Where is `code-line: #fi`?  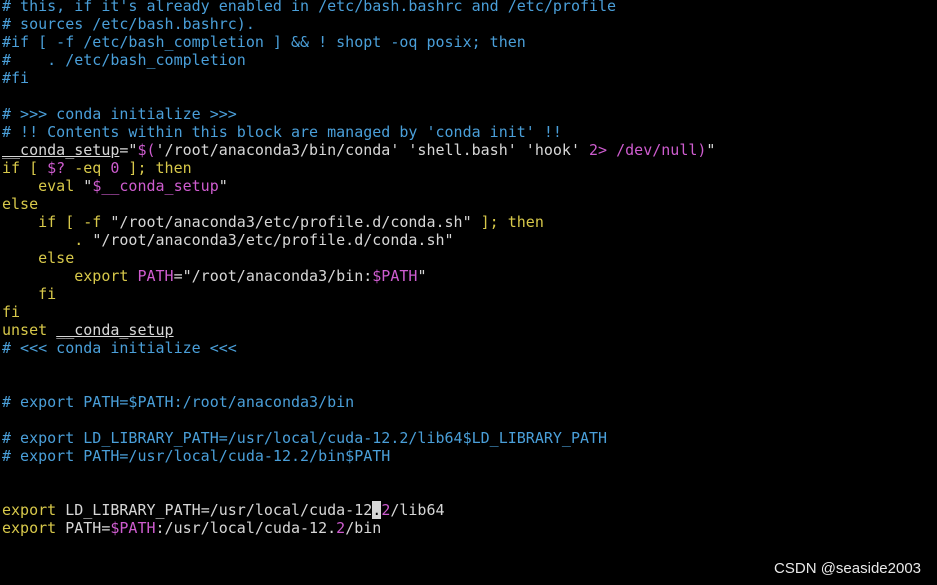
code-line: #fi is located at coordinates (469, 78).